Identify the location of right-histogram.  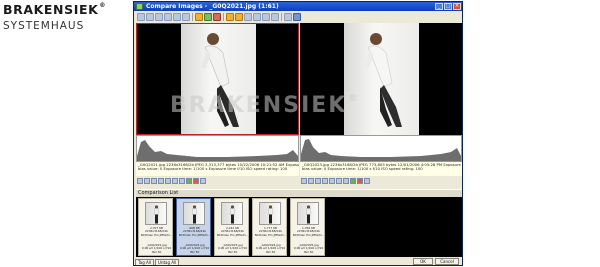
(381, 148).